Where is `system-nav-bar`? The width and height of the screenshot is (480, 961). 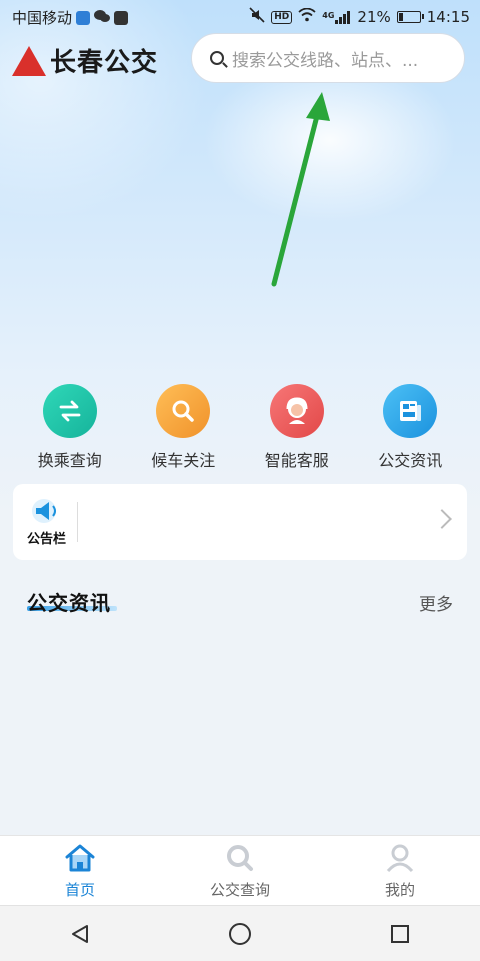
system-nav-bar is located at coordinates (240, 933).